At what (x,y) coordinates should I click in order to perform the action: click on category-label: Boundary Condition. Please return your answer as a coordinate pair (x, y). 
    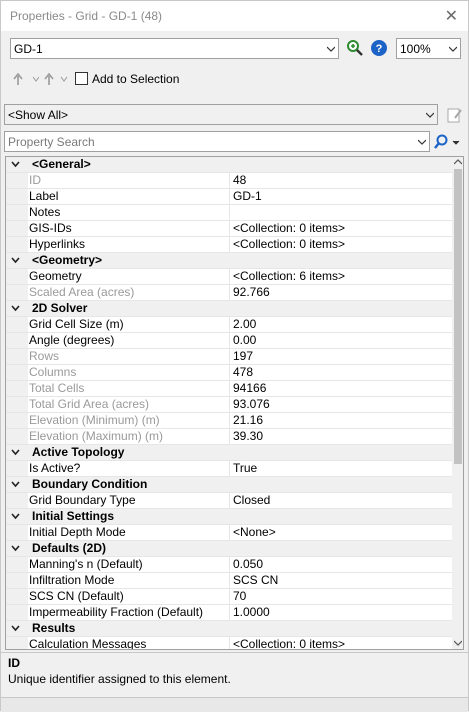
    Looking at the image, I should click on (90, 484).